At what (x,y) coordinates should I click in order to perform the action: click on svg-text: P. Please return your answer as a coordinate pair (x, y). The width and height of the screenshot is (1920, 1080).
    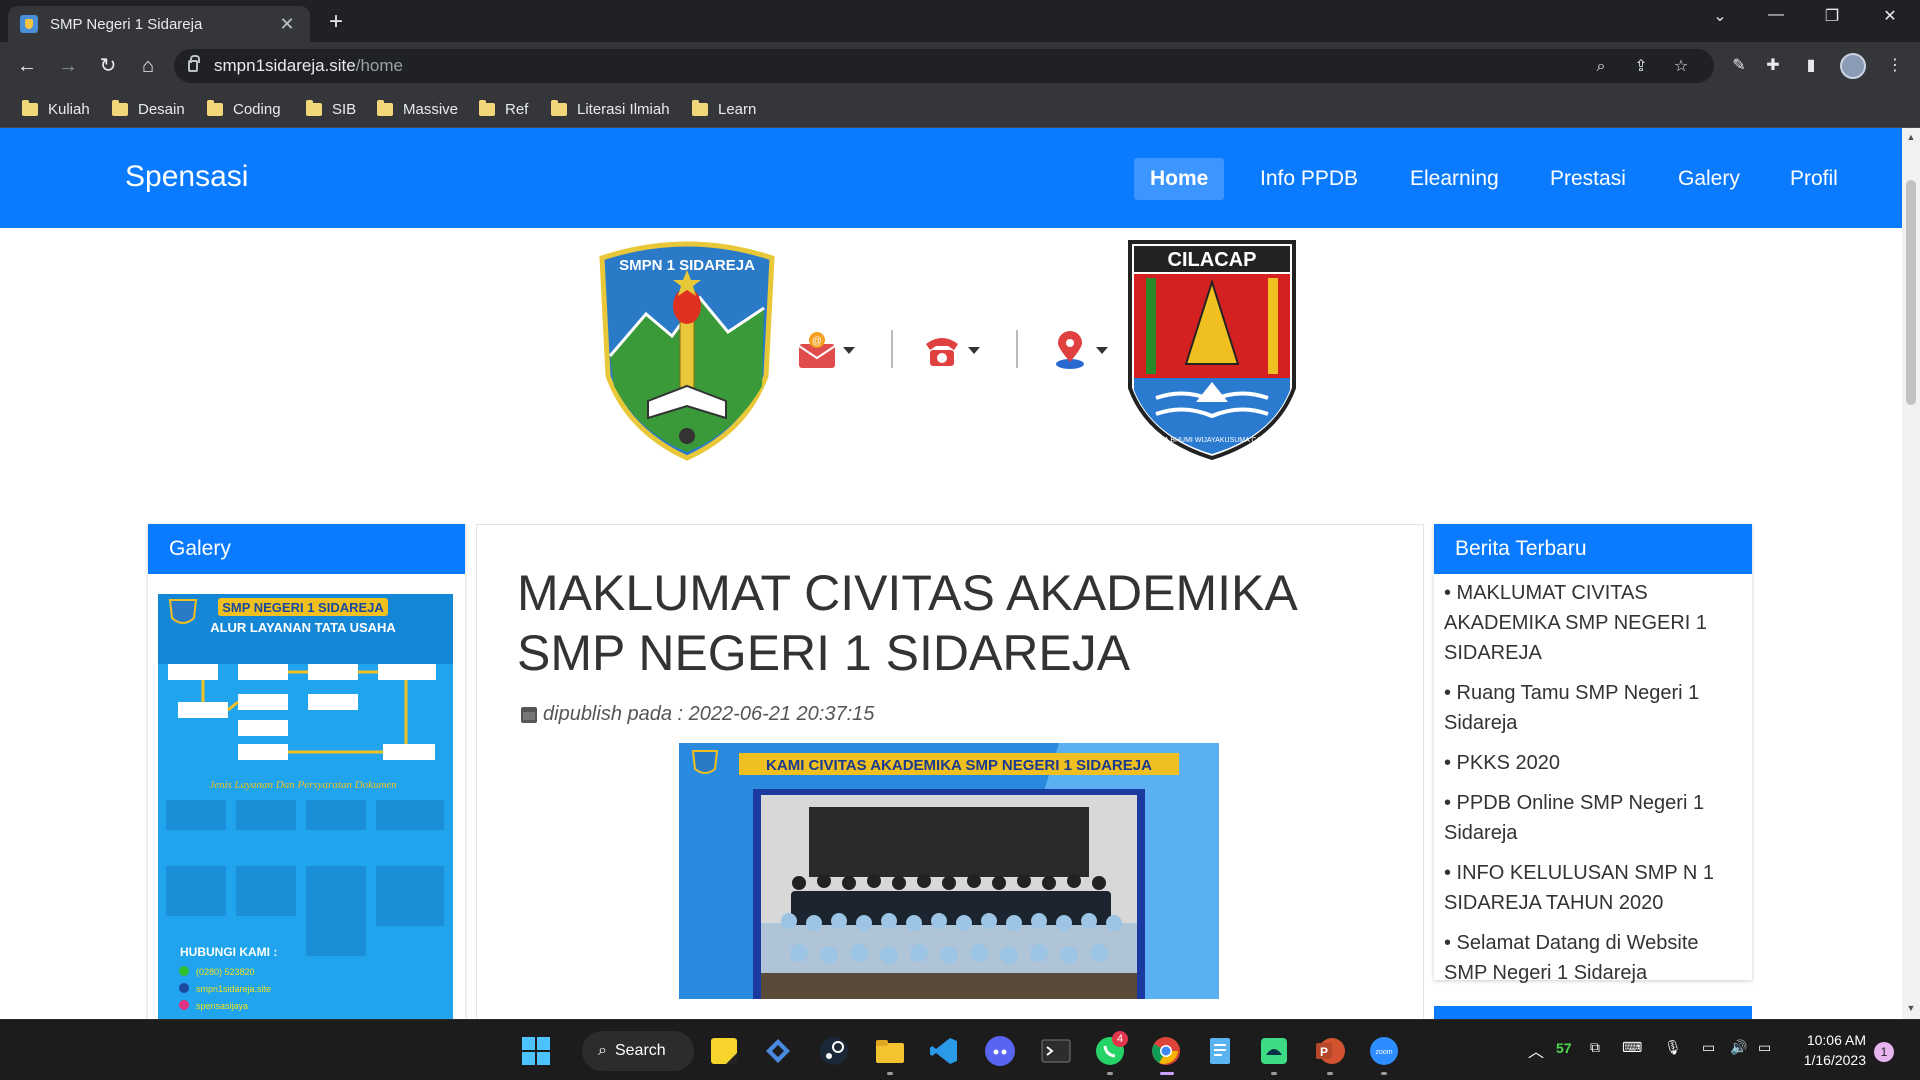
    Looking at the image, I should click on (1324, 1052).